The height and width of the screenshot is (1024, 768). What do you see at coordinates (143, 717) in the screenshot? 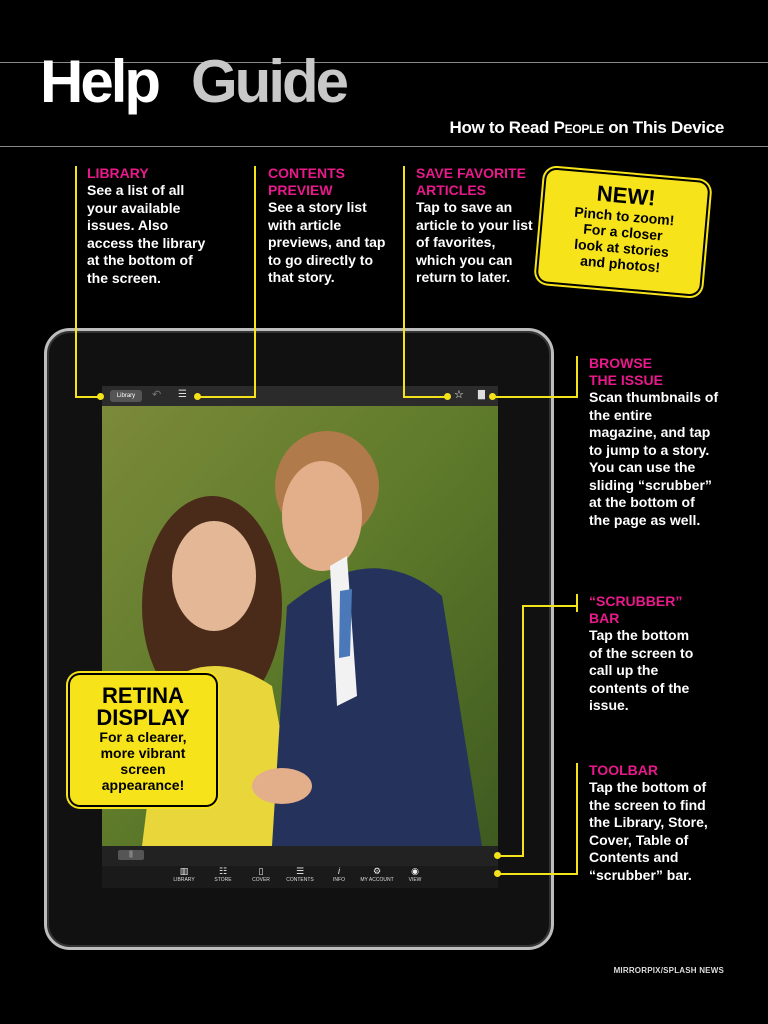
I see `retina-title: DISPLAY` at bounding box center [143, 717].